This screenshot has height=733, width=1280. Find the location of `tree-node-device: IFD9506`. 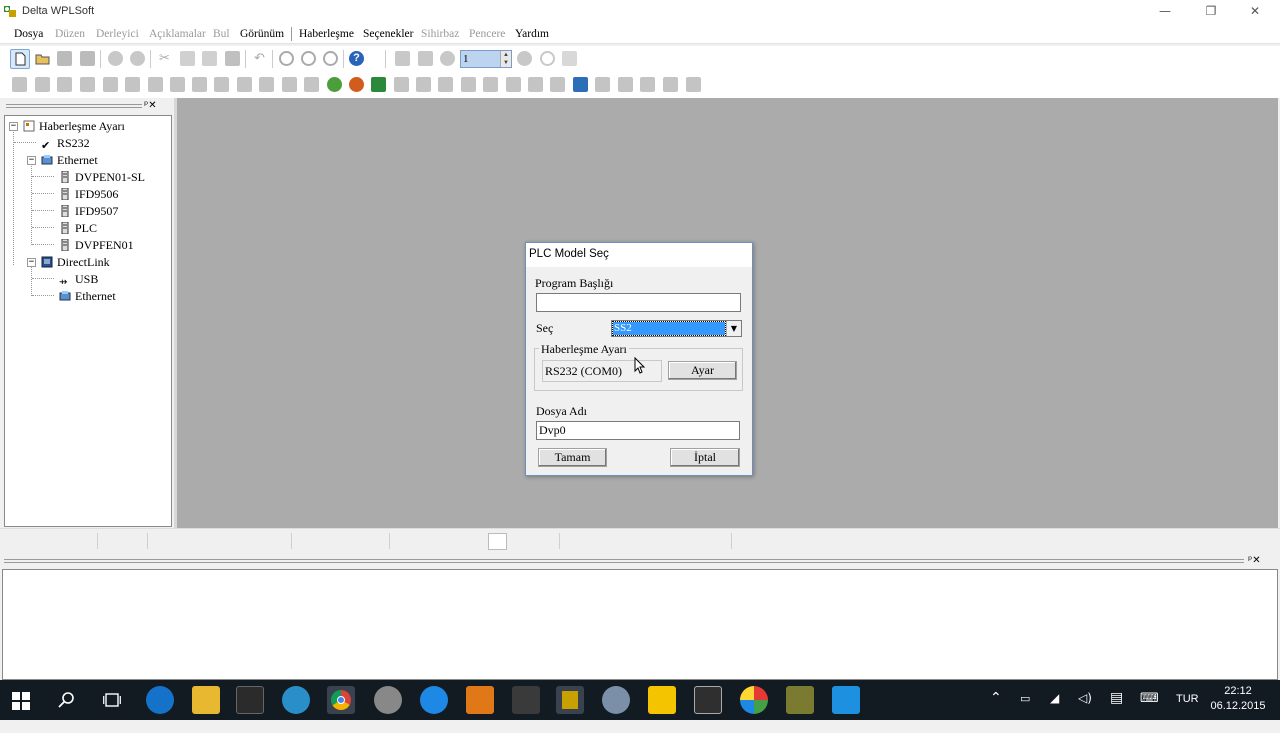

tree-node-device: IFD9506 is located at coordinates (88, 194).